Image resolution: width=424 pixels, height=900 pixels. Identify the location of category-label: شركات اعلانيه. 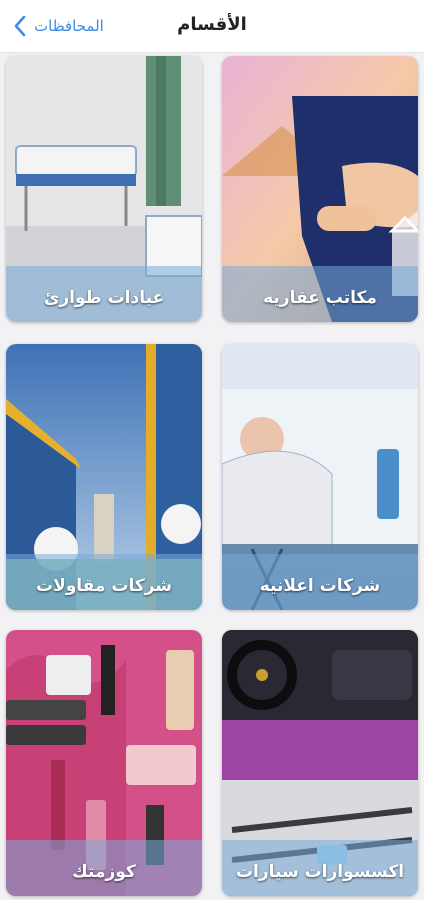
(320, 586).